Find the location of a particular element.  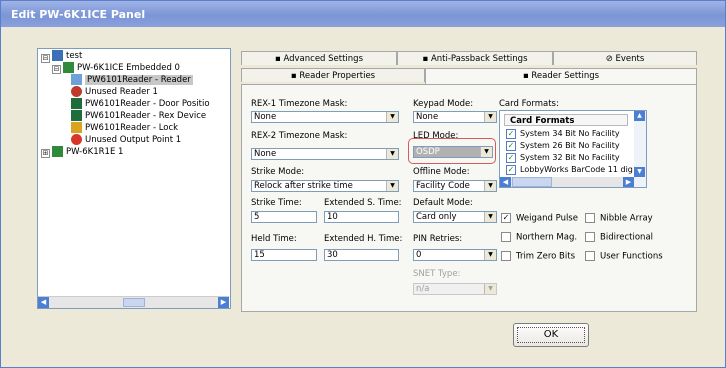

snet-type-select: n/a ▼ is located at coordinates (455, 289).